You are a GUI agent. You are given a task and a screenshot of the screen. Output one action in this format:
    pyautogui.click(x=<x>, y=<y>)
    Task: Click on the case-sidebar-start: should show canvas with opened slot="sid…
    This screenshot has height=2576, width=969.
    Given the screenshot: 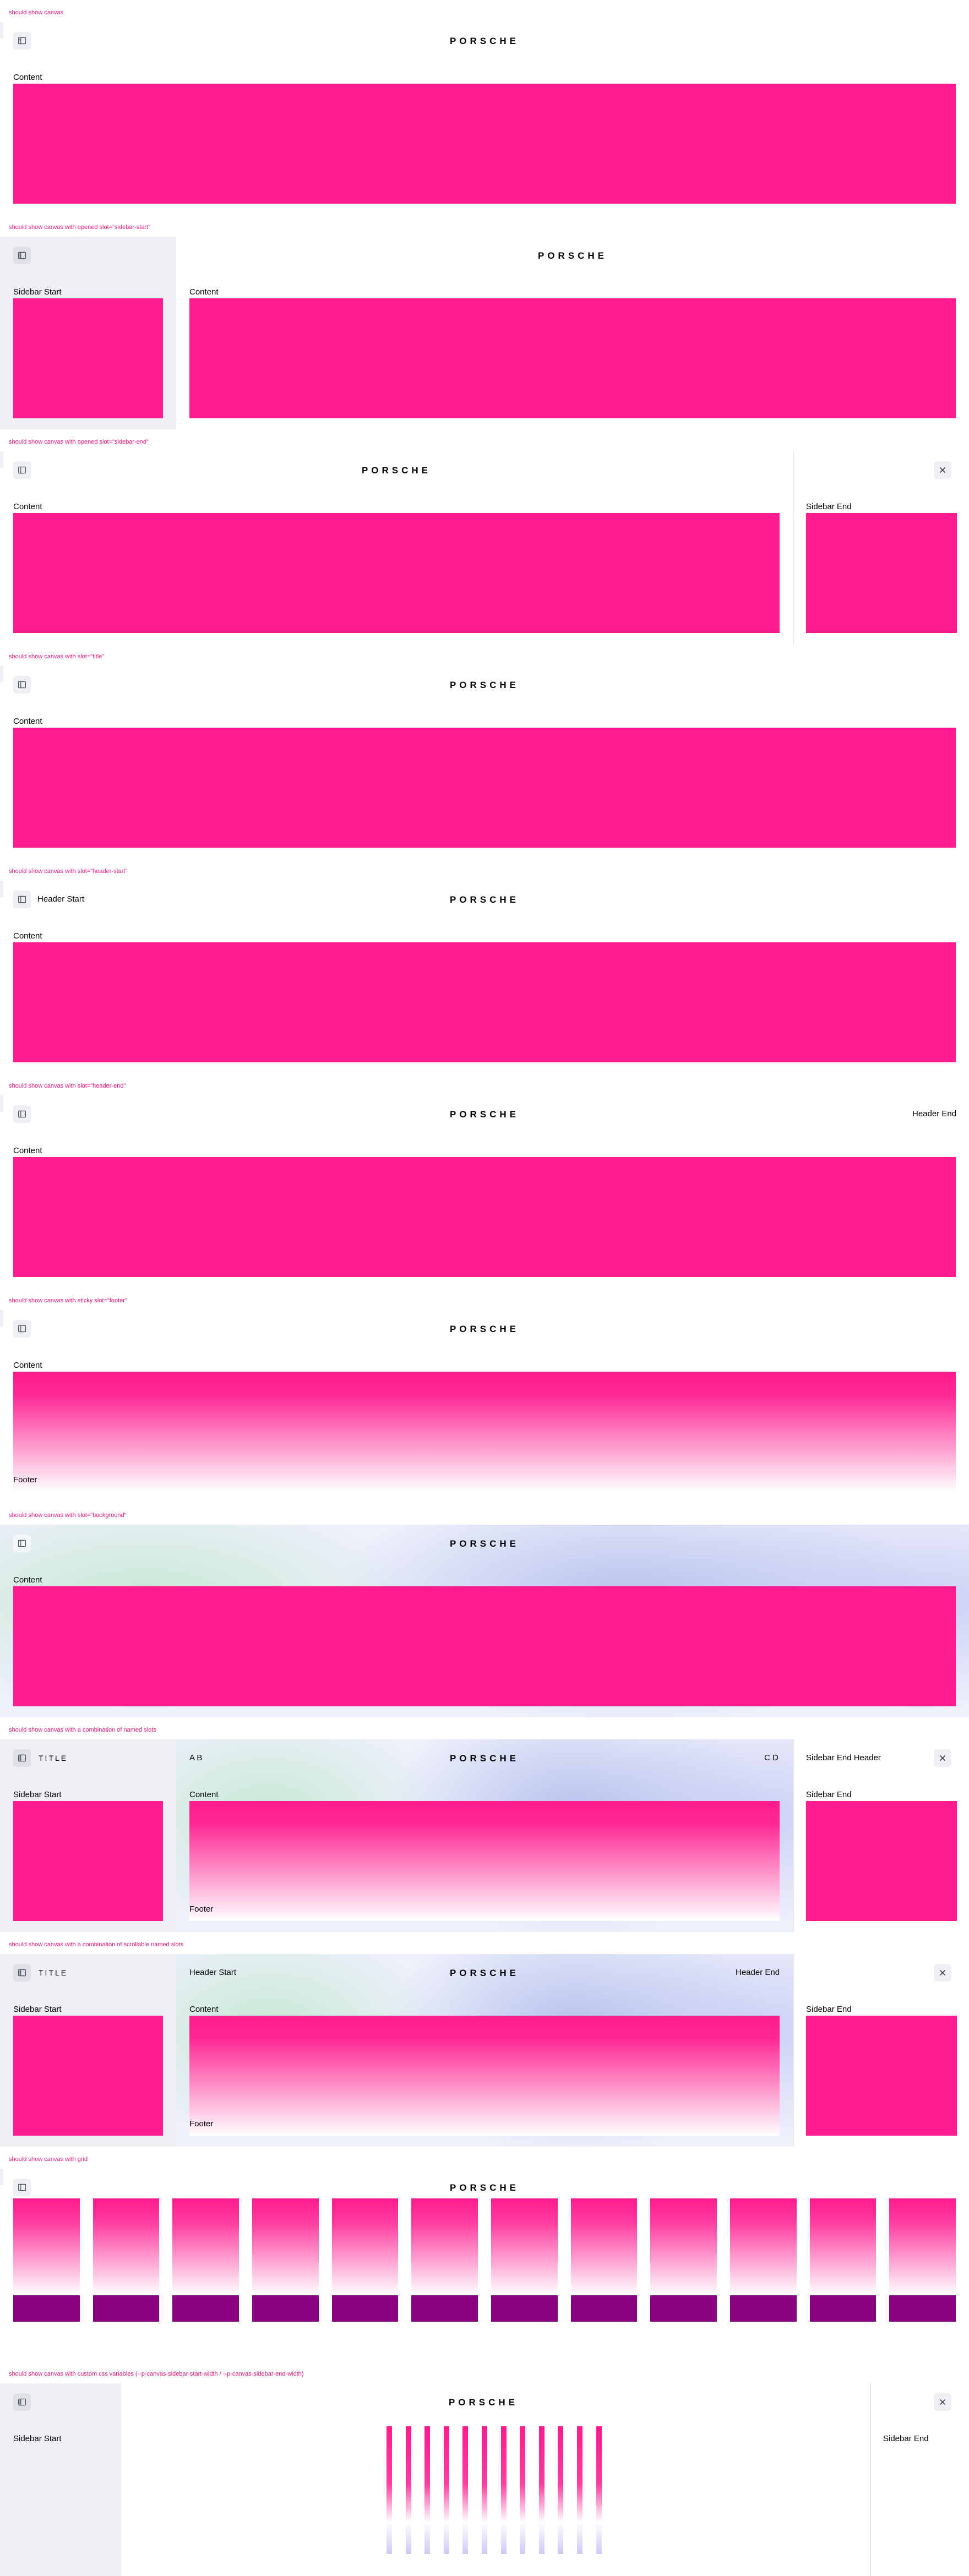 What is the action you would take?
    pyautogui.click(x=484, y=322)
    